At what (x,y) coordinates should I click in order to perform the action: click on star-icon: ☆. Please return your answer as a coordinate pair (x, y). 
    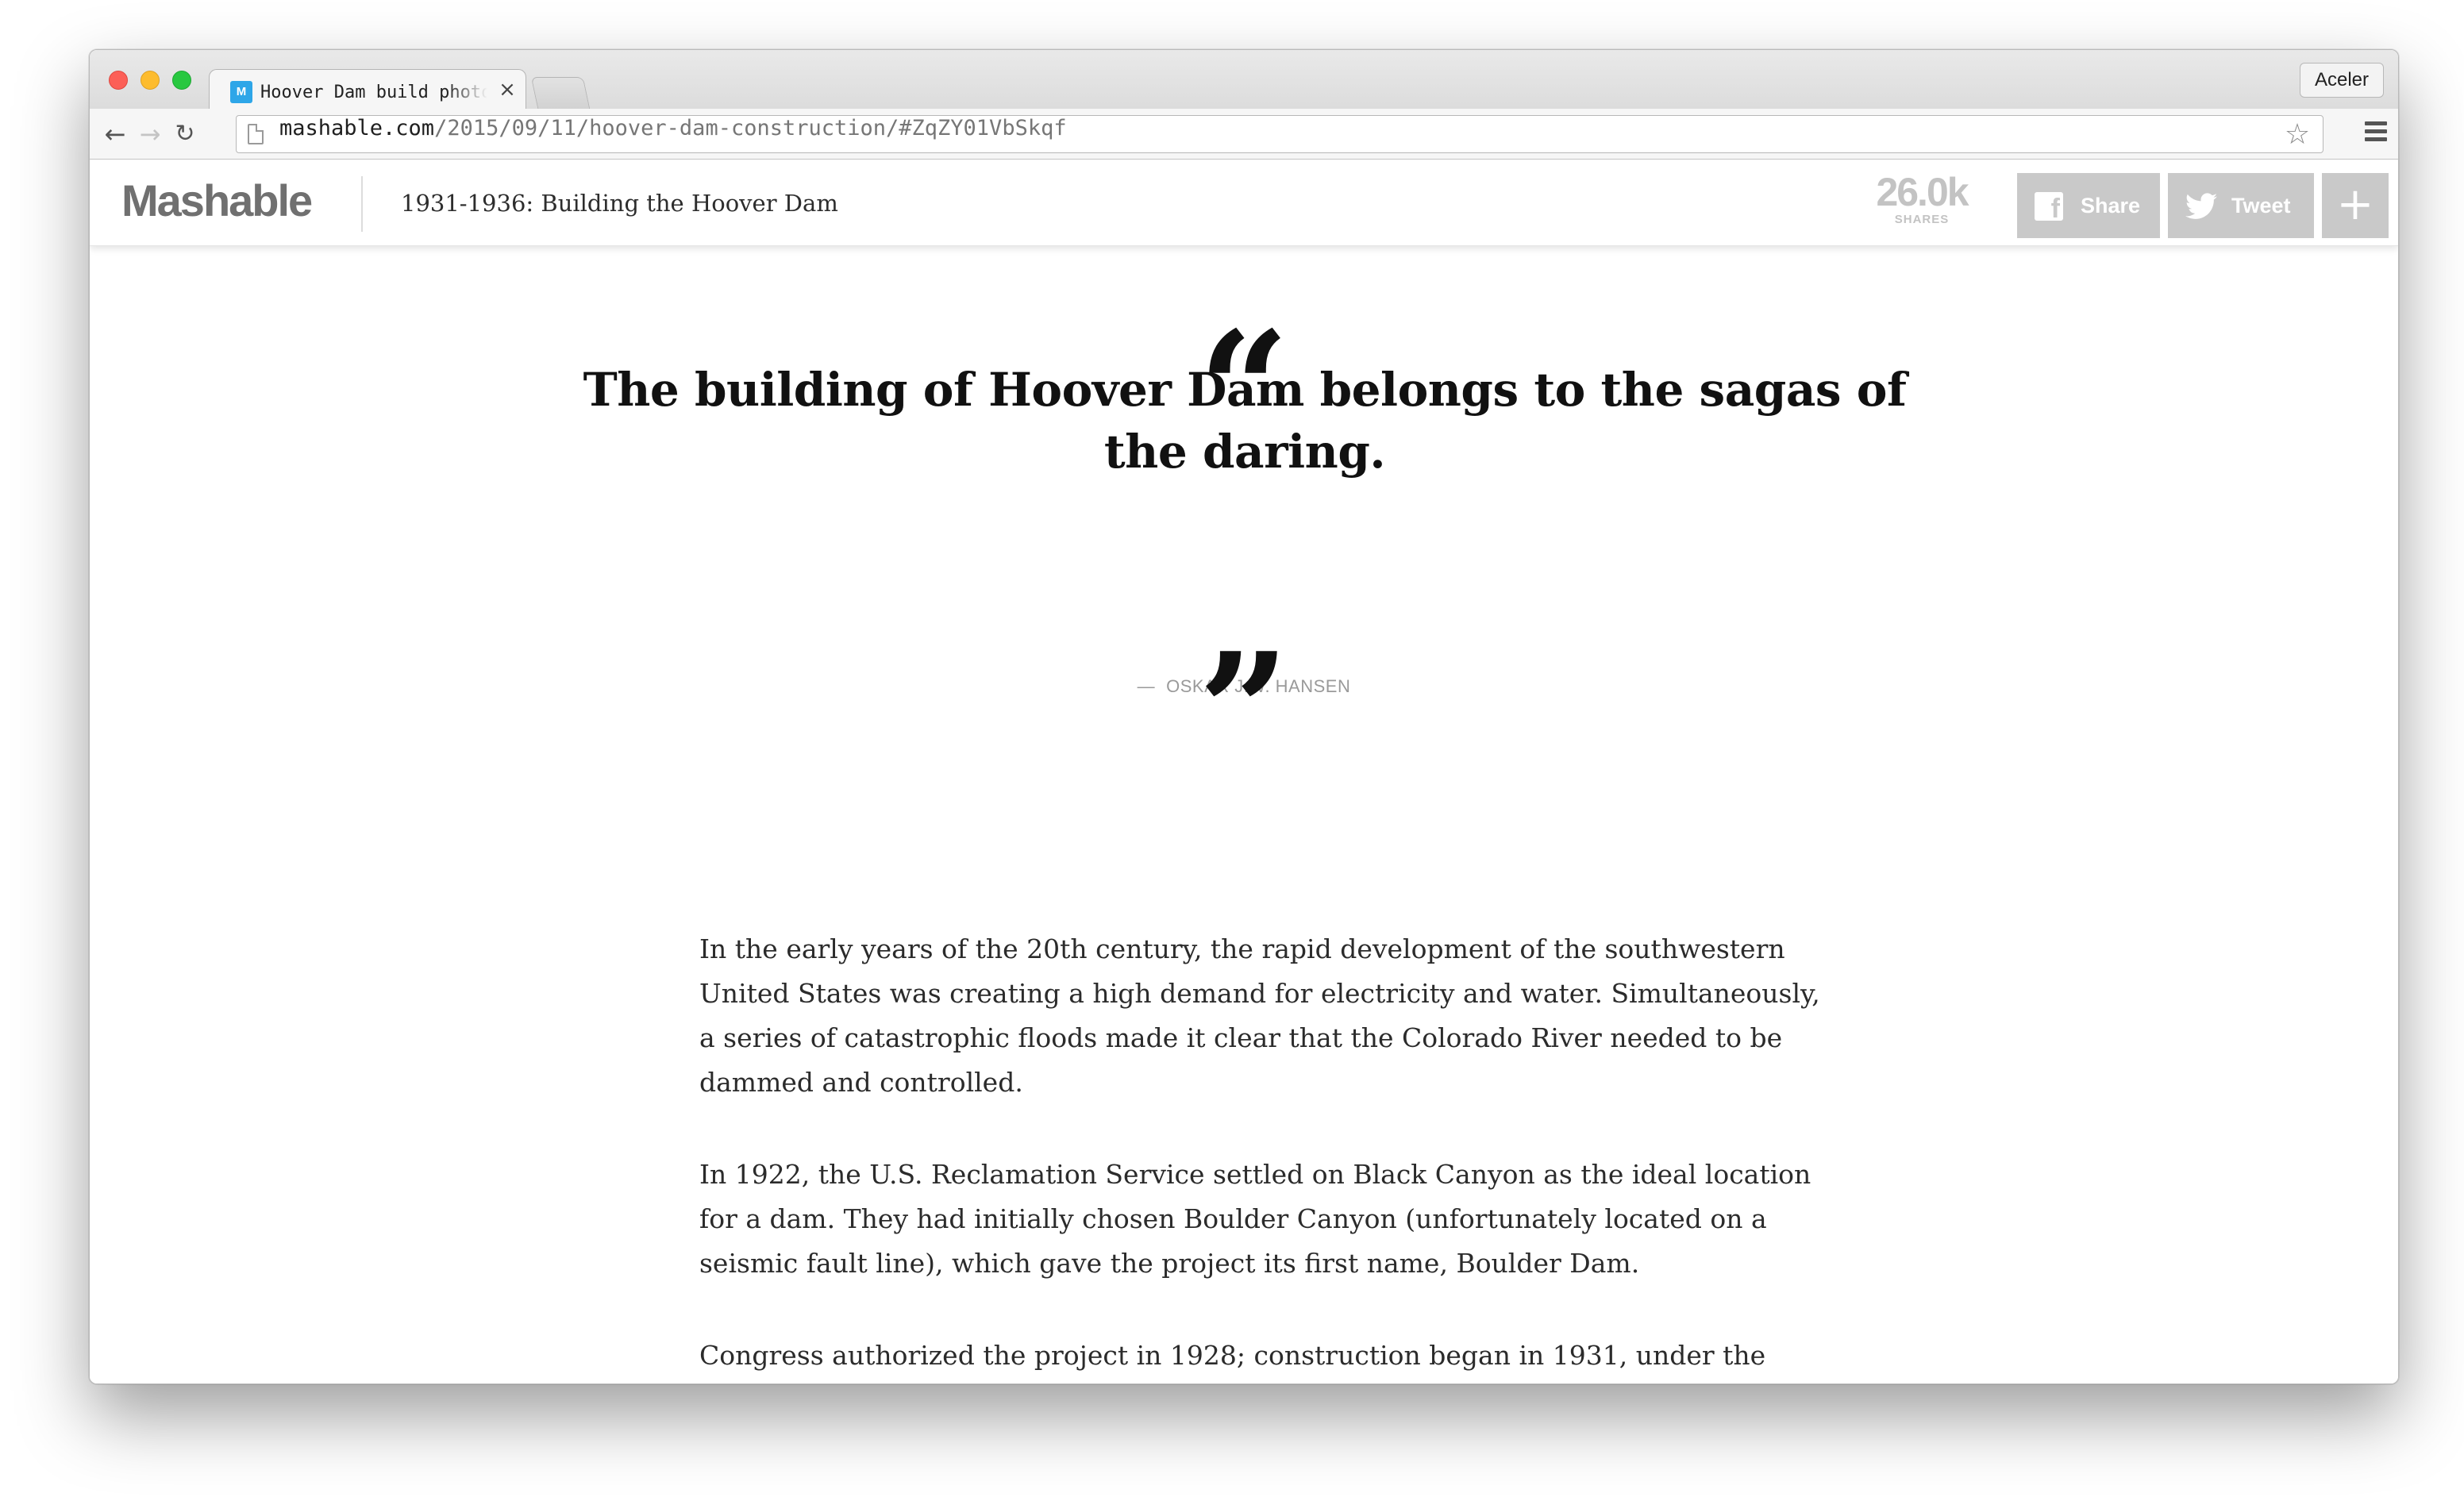
    Looking at the image, I should click on (2297, 135).